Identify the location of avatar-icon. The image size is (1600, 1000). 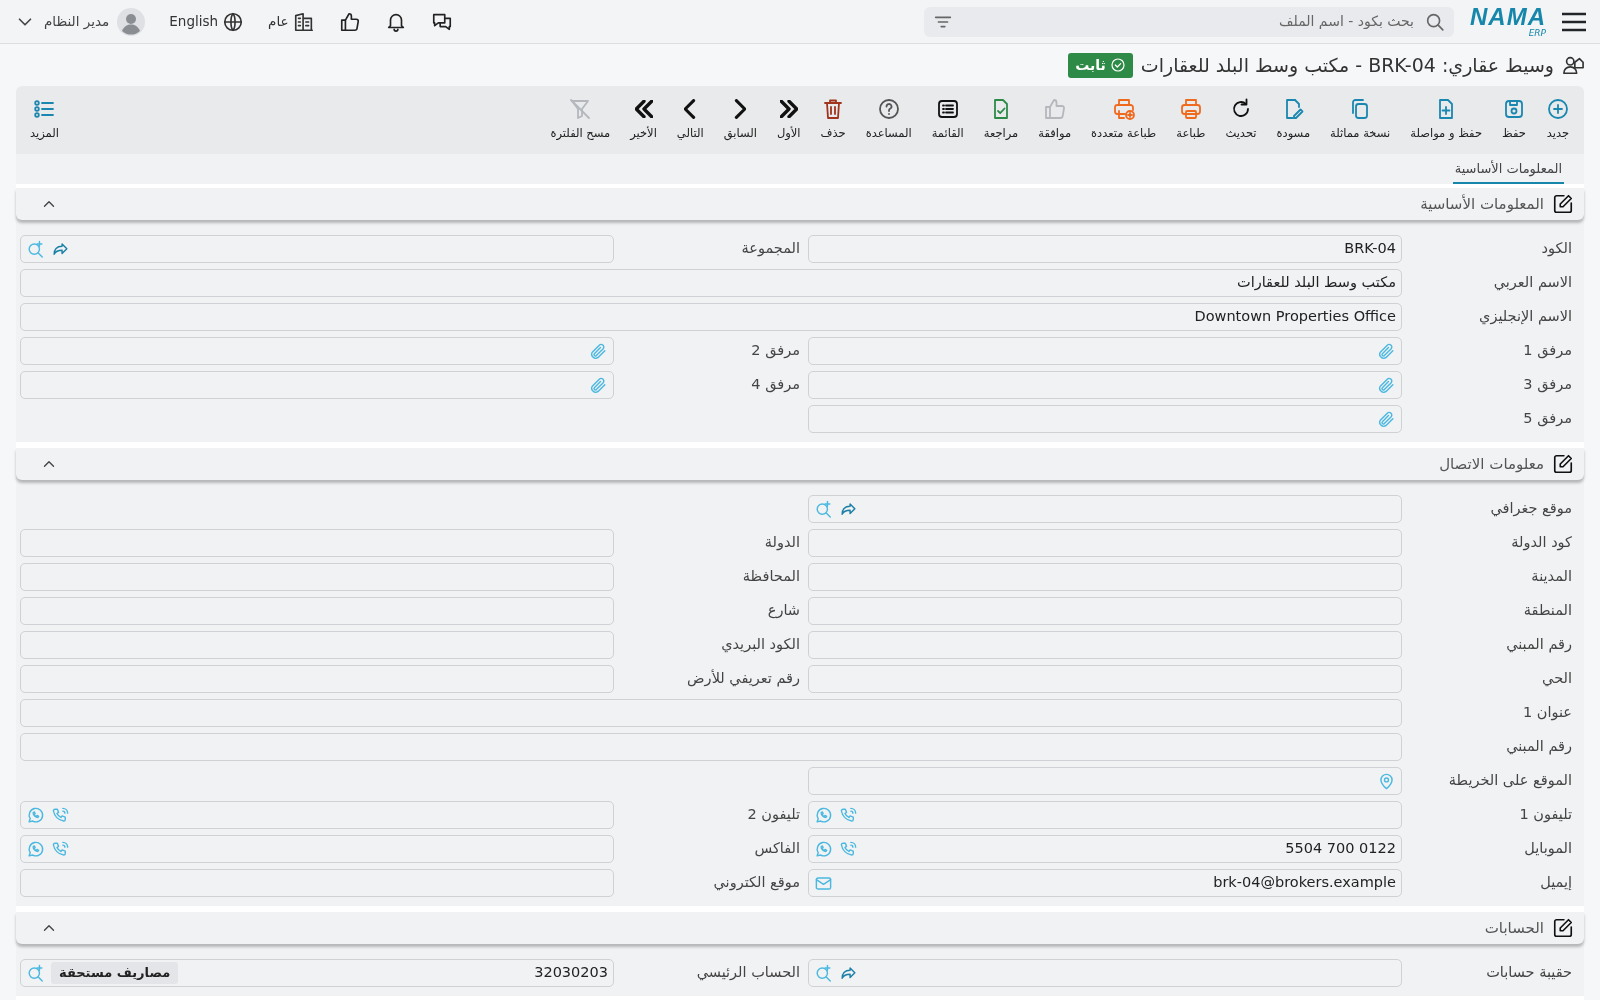
(131, 21).